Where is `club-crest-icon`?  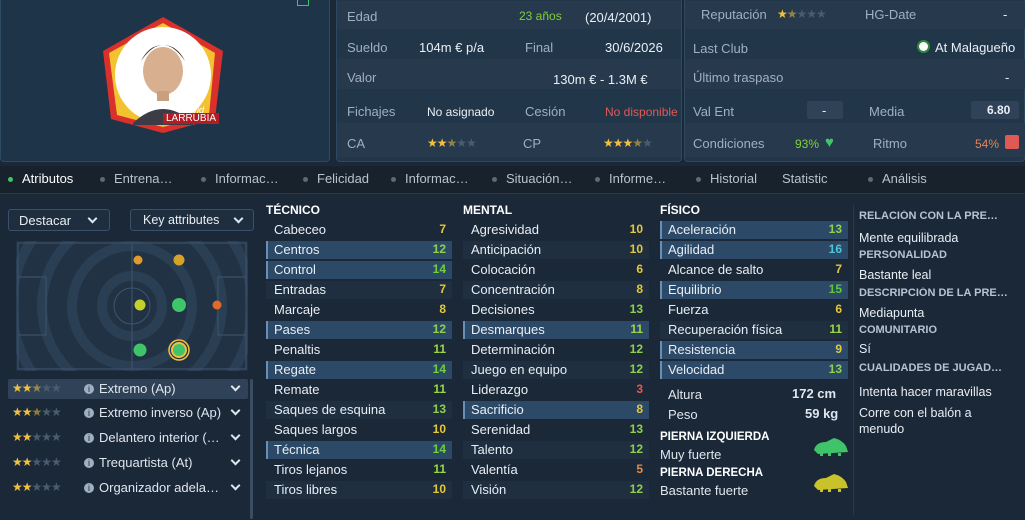
club-crest-icon is located at coordinates (923, 46).